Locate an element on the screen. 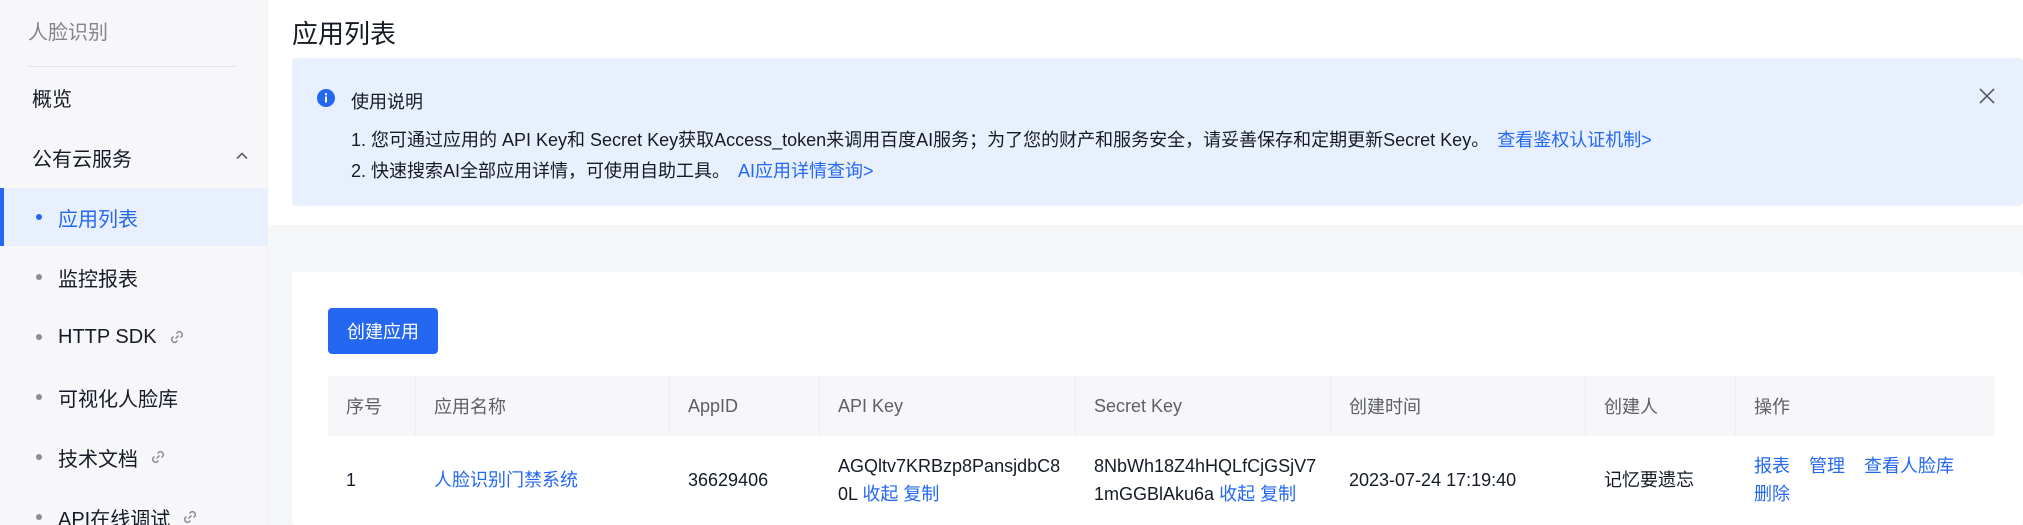 The height and width of the screenshot is (525, 2023). sidebar-item-label: 技术文档 is located at coordinates (98, 459).